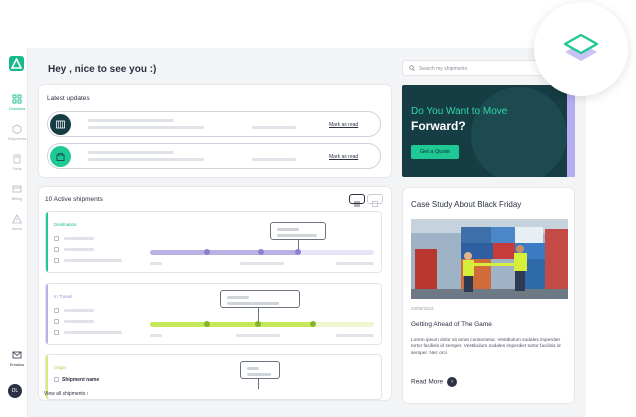  I want to click on sidebar-item-billing: Billing, so click(17, 192).